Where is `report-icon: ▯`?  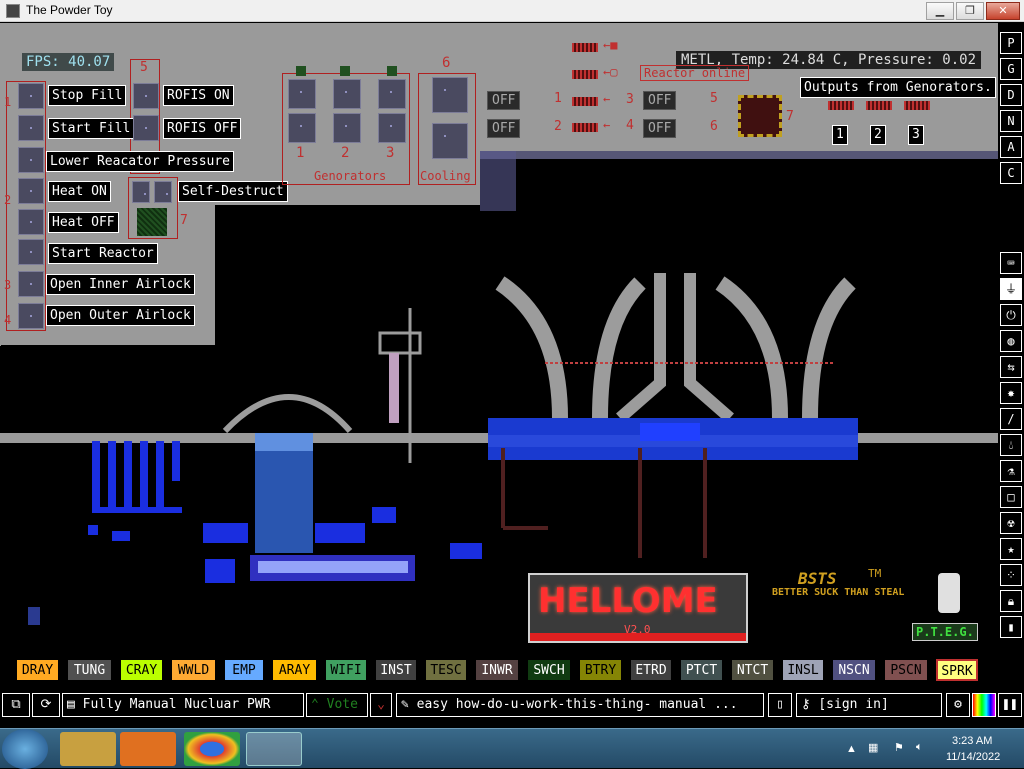
report-icon: ▯ is located at coordinates (780, 705).